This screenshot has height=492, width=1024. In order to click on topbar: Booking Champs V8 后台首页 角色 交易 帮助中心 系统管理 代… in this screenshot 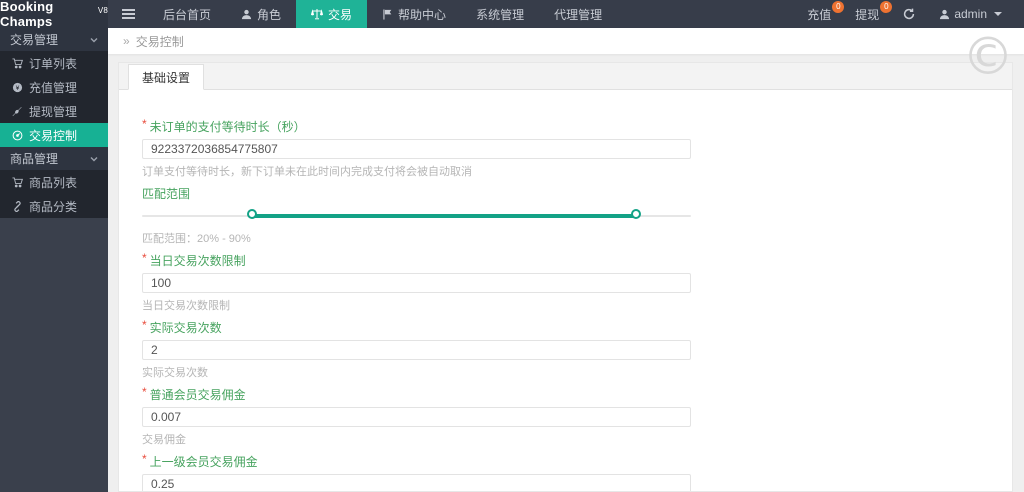, I will do `click(512, 14)`.